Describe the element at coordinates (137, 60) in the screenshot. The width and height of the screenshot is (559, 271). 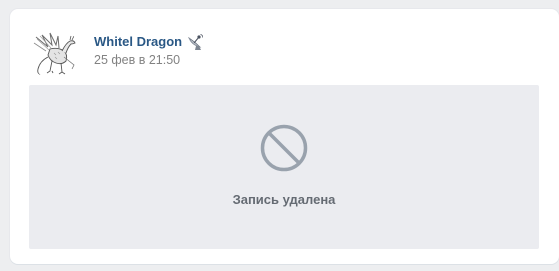
I see `post-date-link: 25 фев в 21:50` at that location.